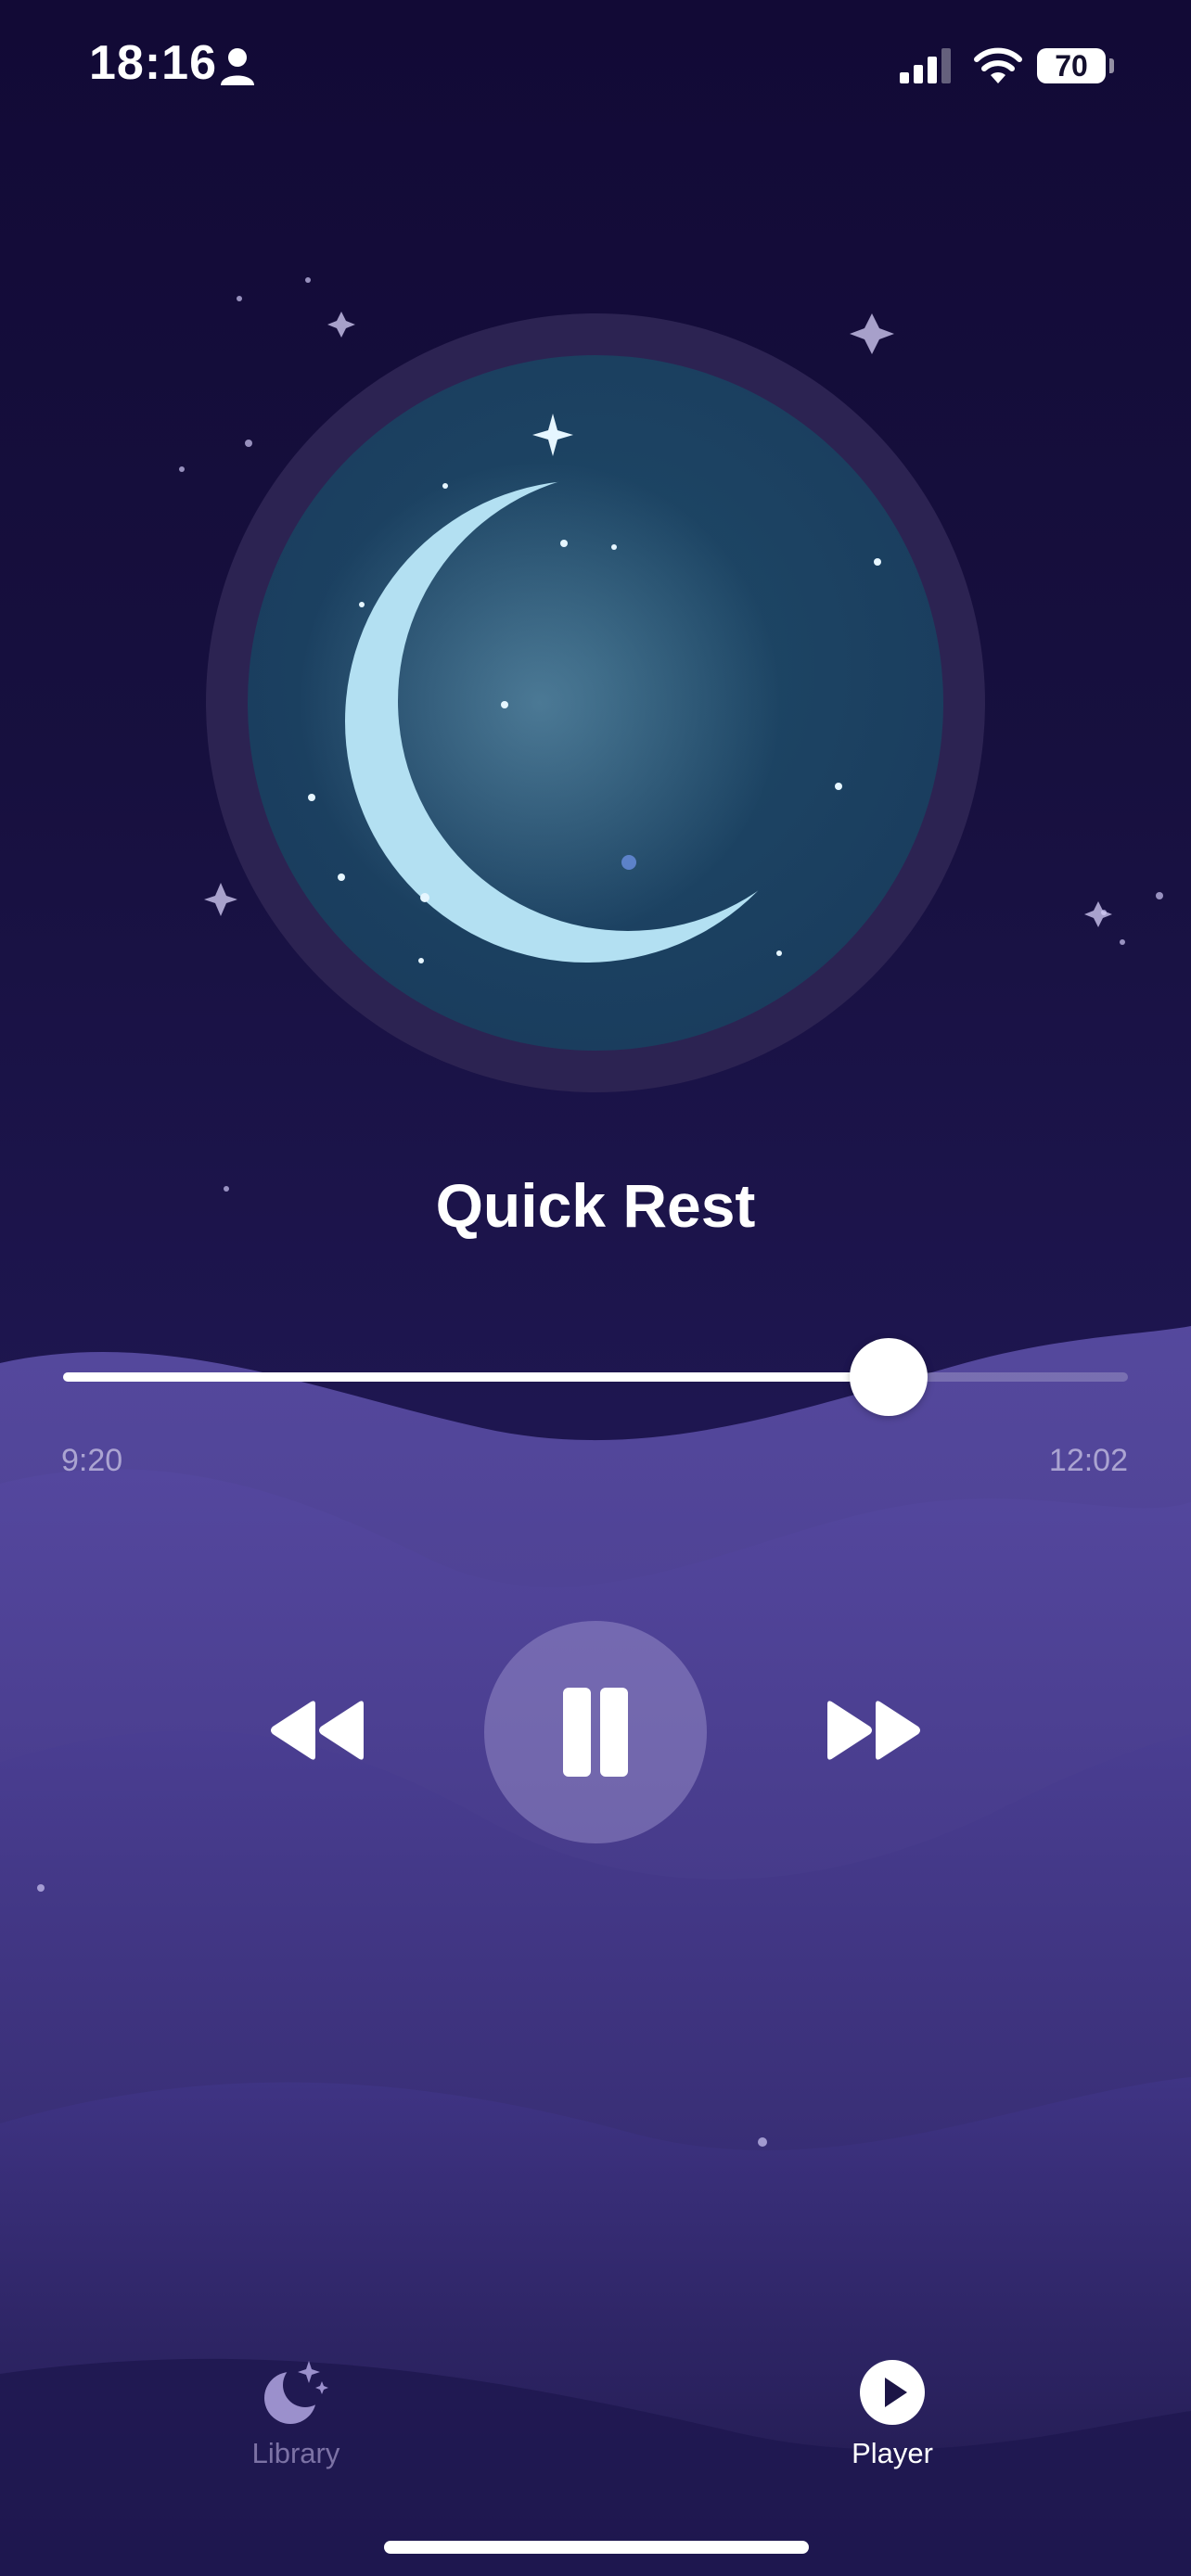 The height and width of the screenshot is (2576, 1191). Describe the element at coordinates (595, 1732) in the screenshot. I see `play-pause-button` at that location.